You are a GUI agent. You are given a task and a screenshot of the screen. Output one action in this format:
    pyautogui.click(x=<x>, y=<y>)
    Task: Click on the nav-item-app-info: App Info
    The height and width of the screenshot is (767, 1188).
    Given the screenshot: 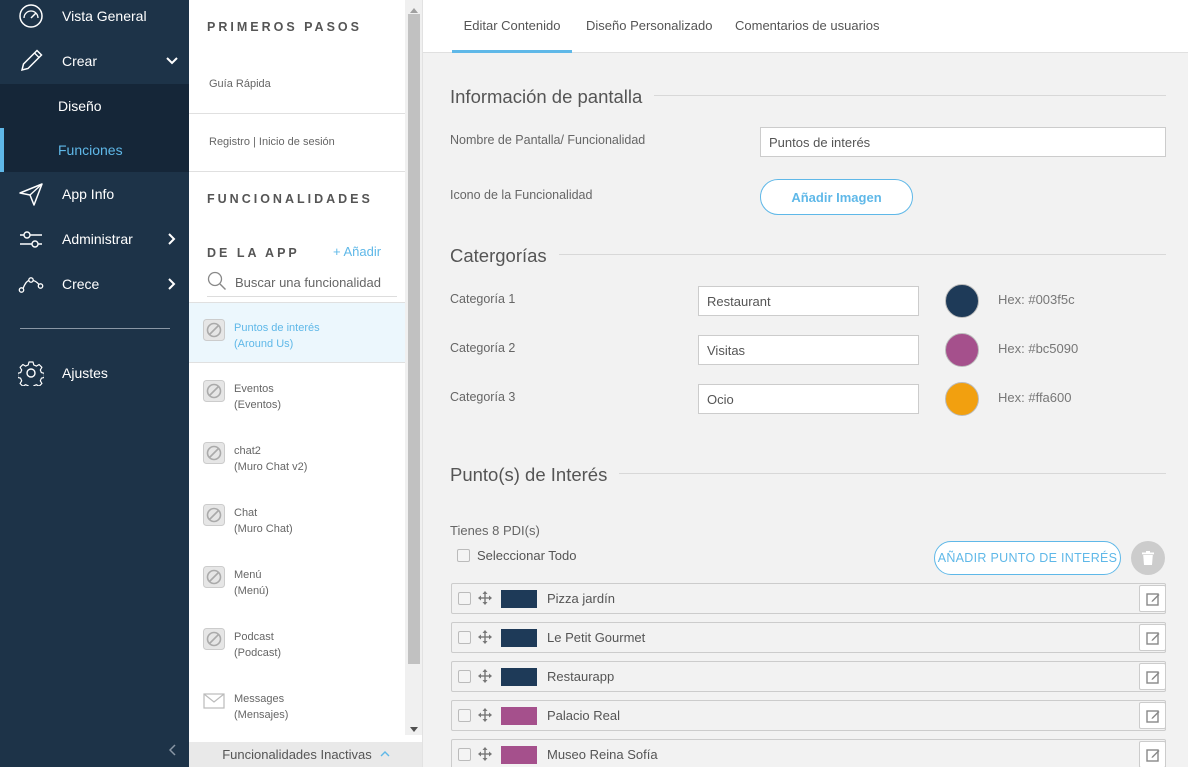 What is the action you would take?
    pyautogui.click(x=94, y=194)
    